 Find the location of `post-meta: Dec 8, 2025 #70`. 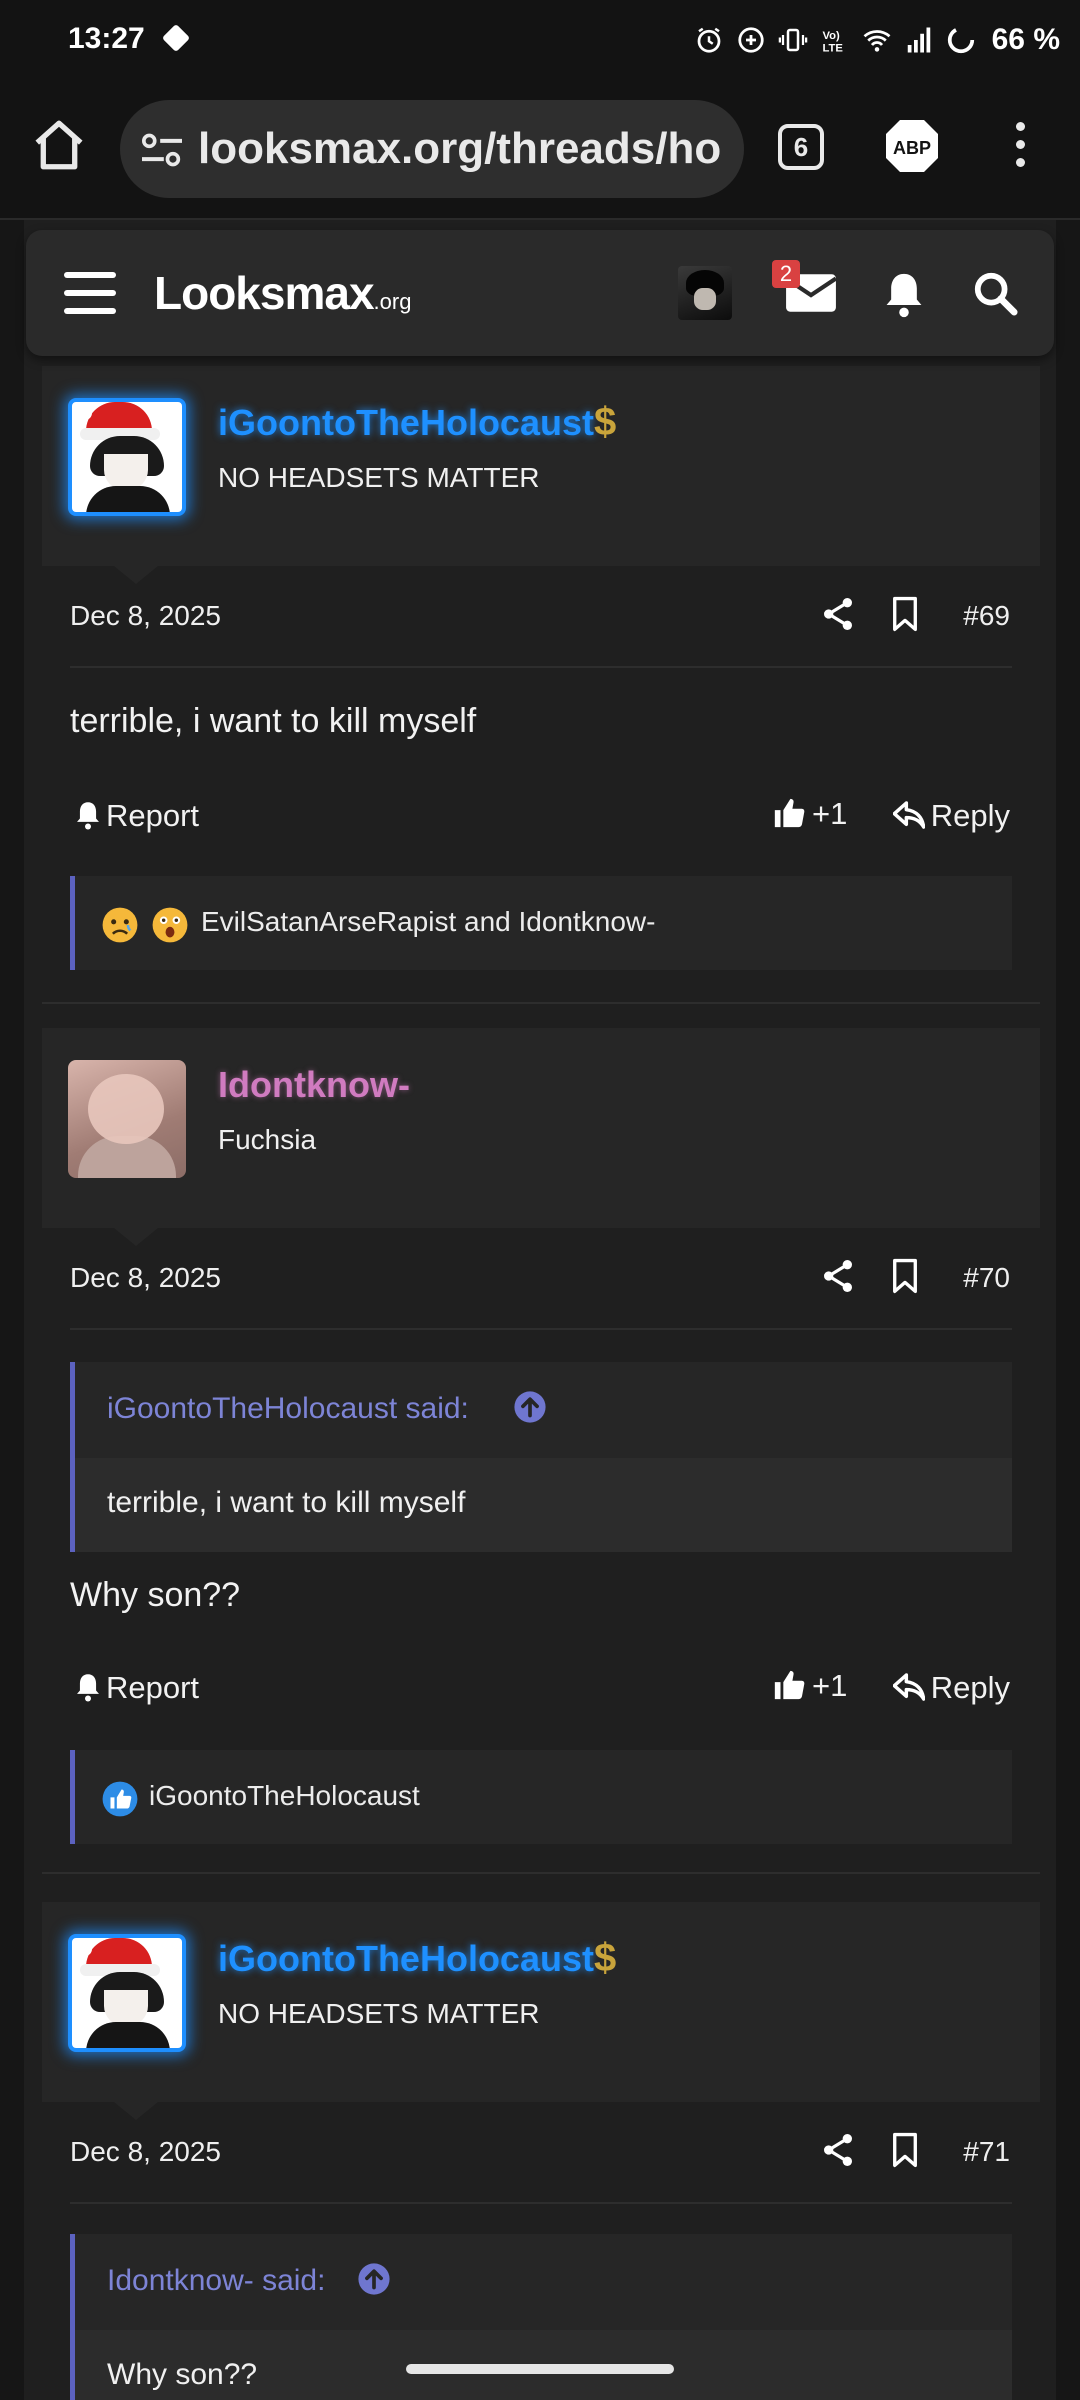

post-meta: Dec 8, 2025 #70 is located at coordinates (541, 1278).